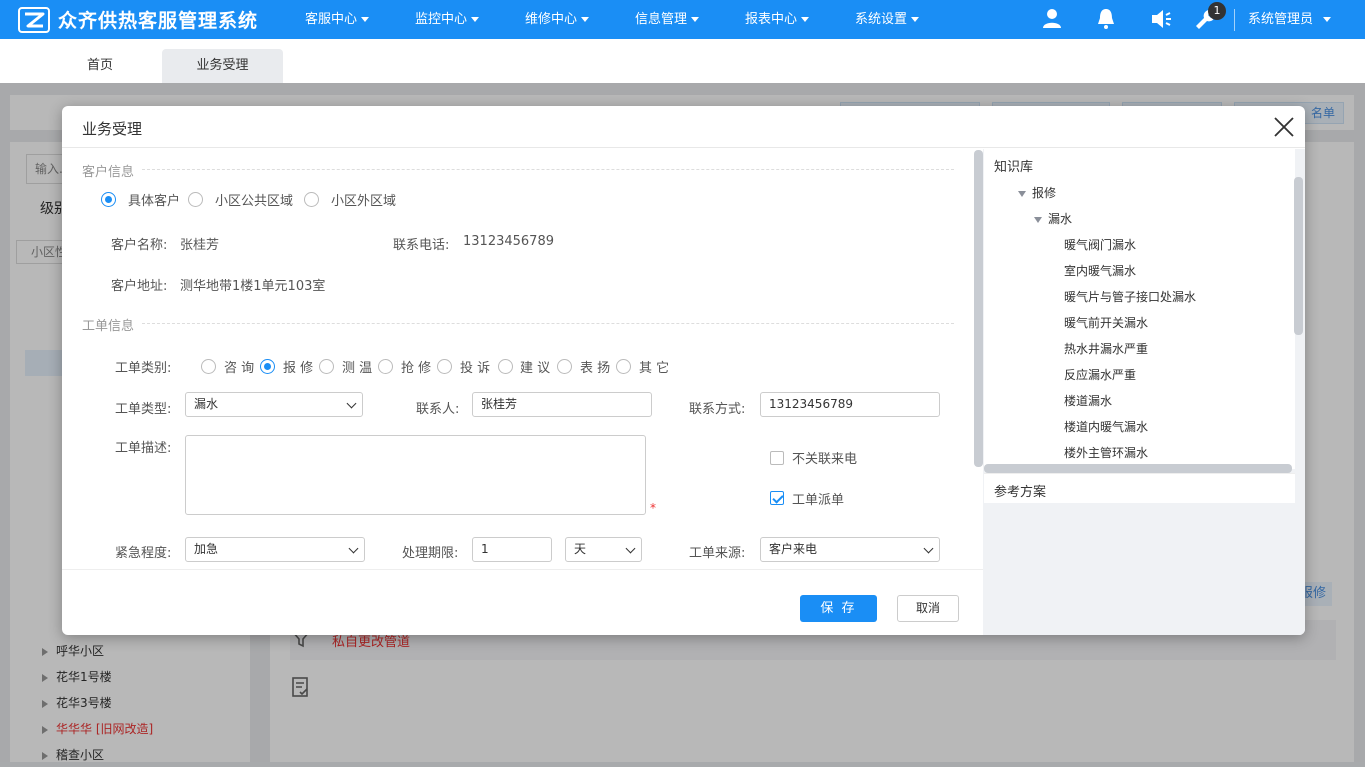  Describe the element at coordinates (777, 458) in the screenshot. I see `no-link-call-checkbox` at that location.